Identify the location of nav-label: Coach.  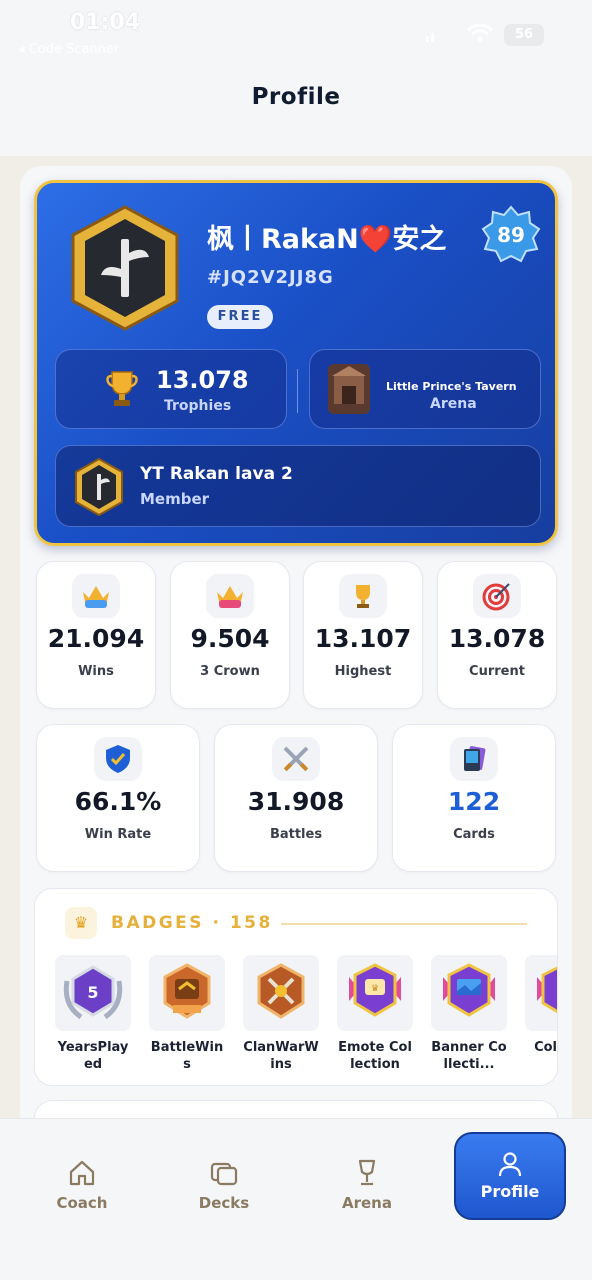
(82, 1203).